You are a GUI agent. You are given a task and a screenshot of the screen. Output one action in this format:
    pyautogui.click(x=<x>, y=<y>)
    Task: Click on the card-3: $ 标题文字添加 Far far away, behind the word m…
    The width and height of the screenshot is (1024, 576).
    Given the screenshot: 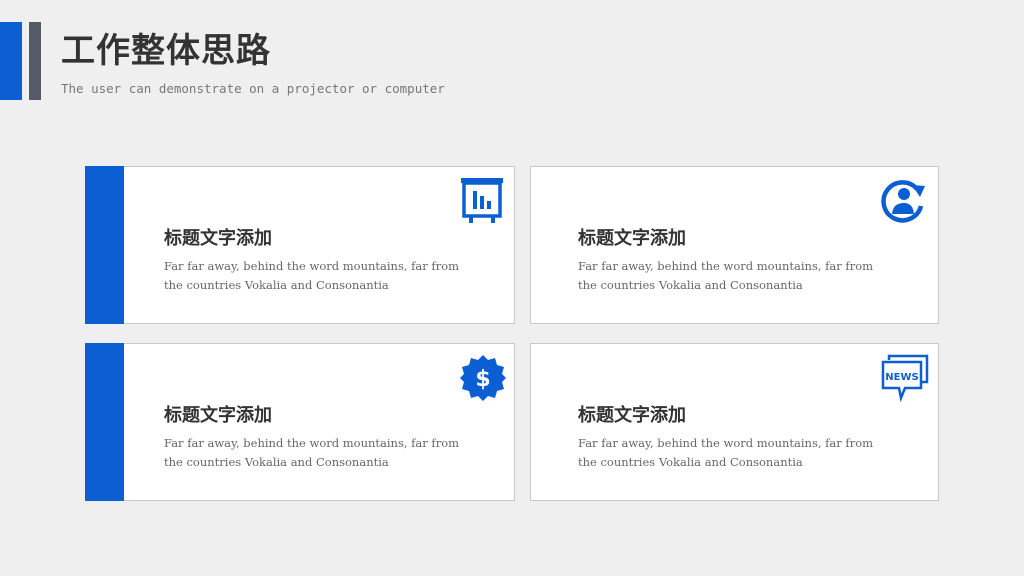 What is the action you would take?
    pyautogui.click(x=300, y=422)
    